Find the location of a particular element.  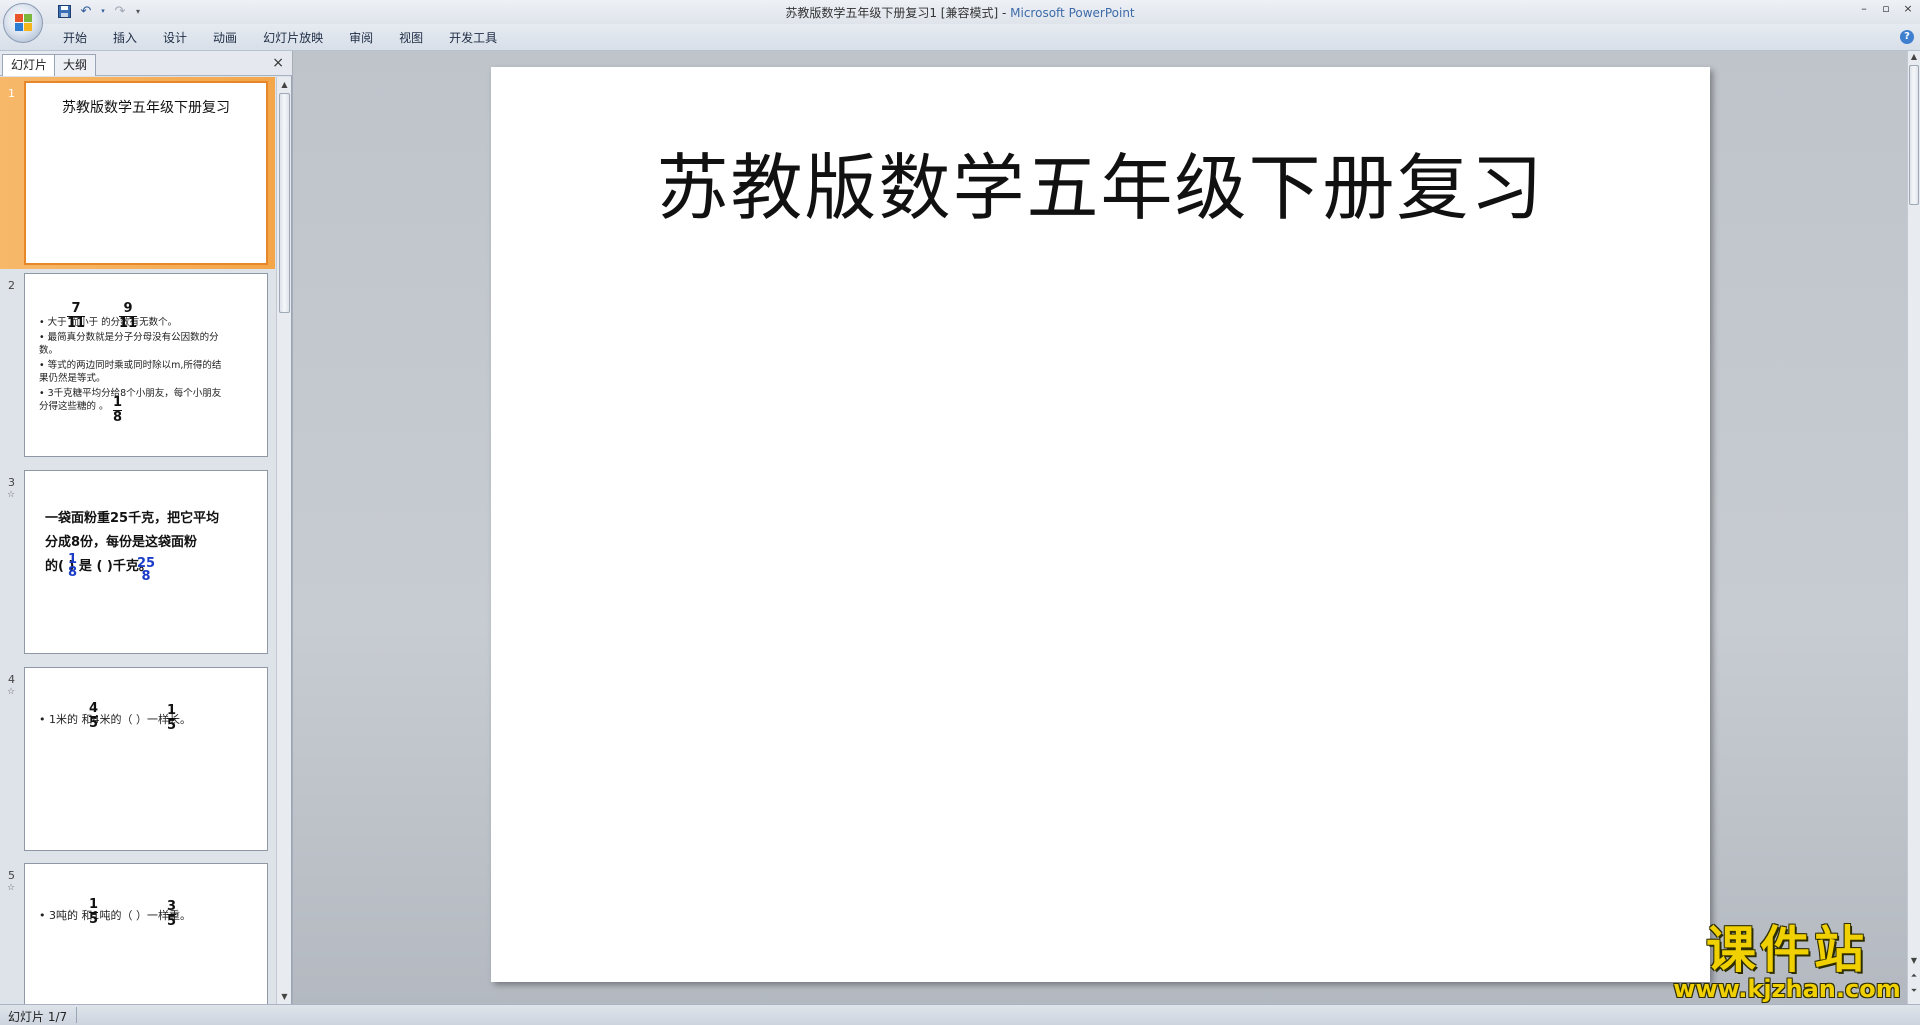

pane-tabs: 幻灯片 大纲 × is located at coordinates (146, 63).